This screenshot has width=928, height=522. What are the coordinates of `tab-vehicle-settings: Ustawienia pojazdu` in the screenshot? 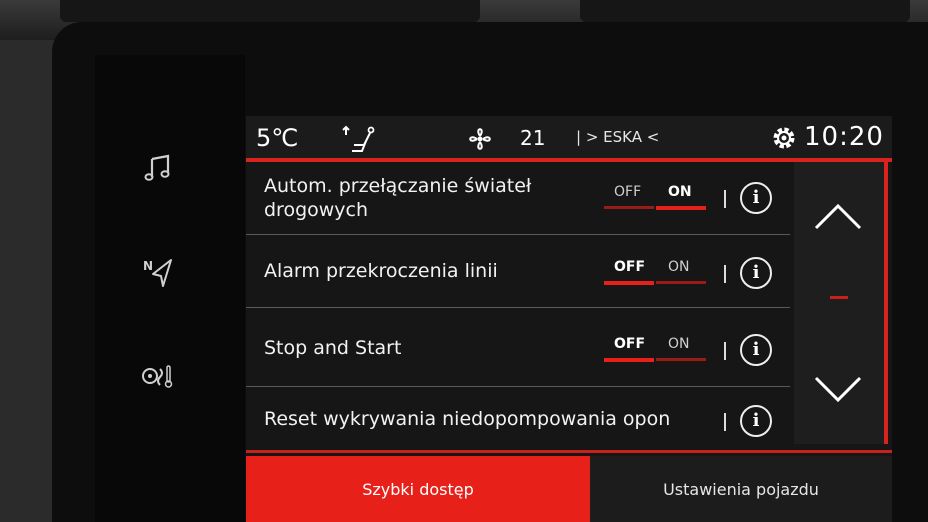 It's located at (741, 489).